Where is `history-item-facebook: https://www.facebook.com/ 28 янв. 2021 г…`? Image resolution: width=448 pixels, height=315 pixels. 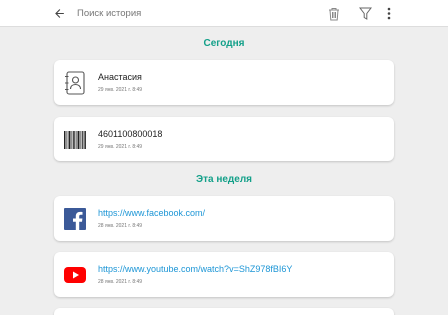
history-item-facebook: https://www.facebook.com/ 28 янв. 2021 г… is located at coordinates (224, 218).